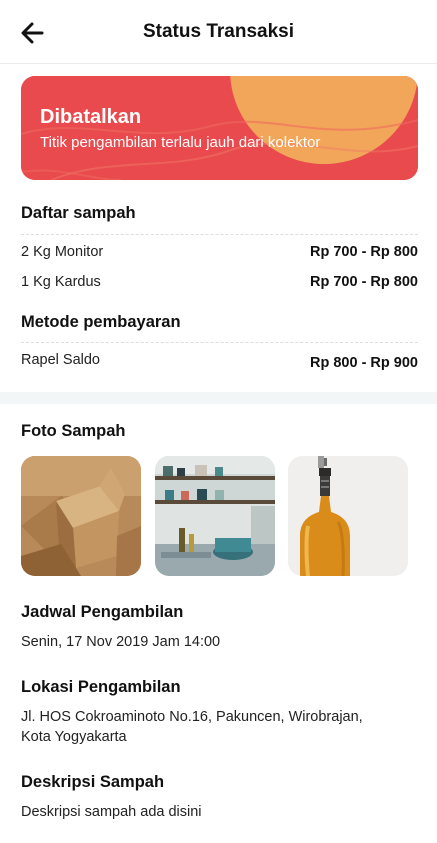 This screenshot has width=437, height=843. What do you see at coordinates (78, 213) in the screenshot?
I see `waste-list-title: Daftar sampah` at bounding box center [78, 213].